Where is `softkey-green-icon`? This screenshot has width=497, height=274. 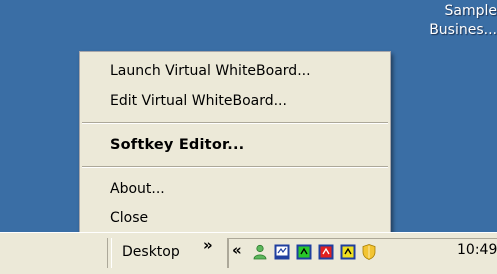 softkey-green-icon is located at coordinates (304, 252).